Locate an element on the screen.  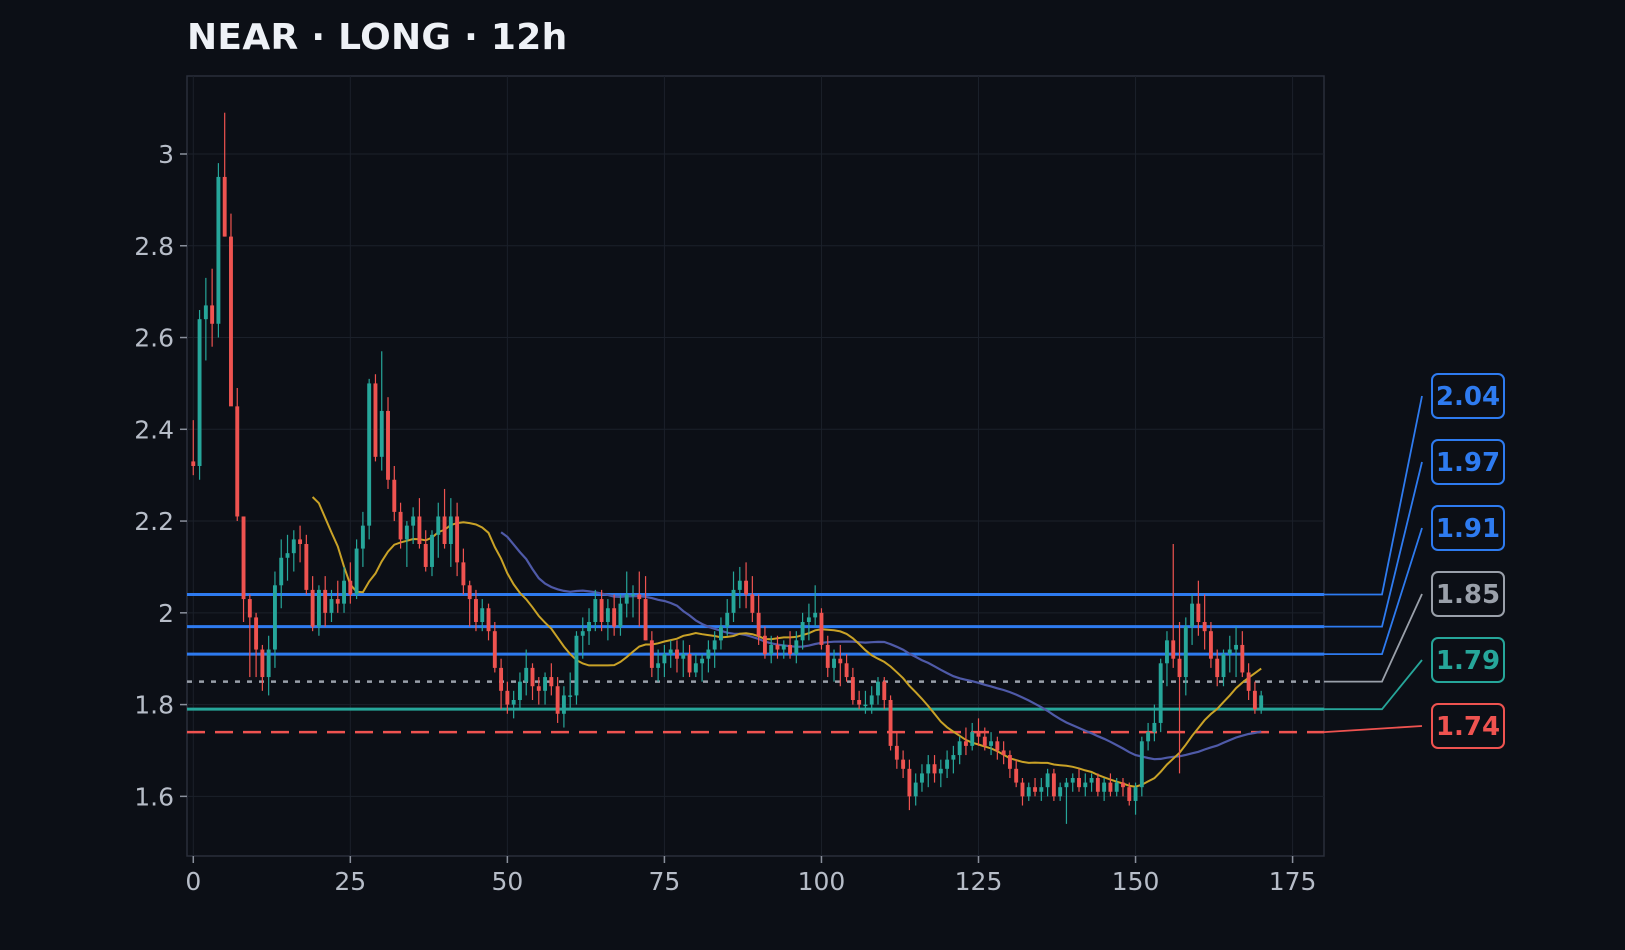
y-tick-label: 2.6 is located at coordinates (154, 338).